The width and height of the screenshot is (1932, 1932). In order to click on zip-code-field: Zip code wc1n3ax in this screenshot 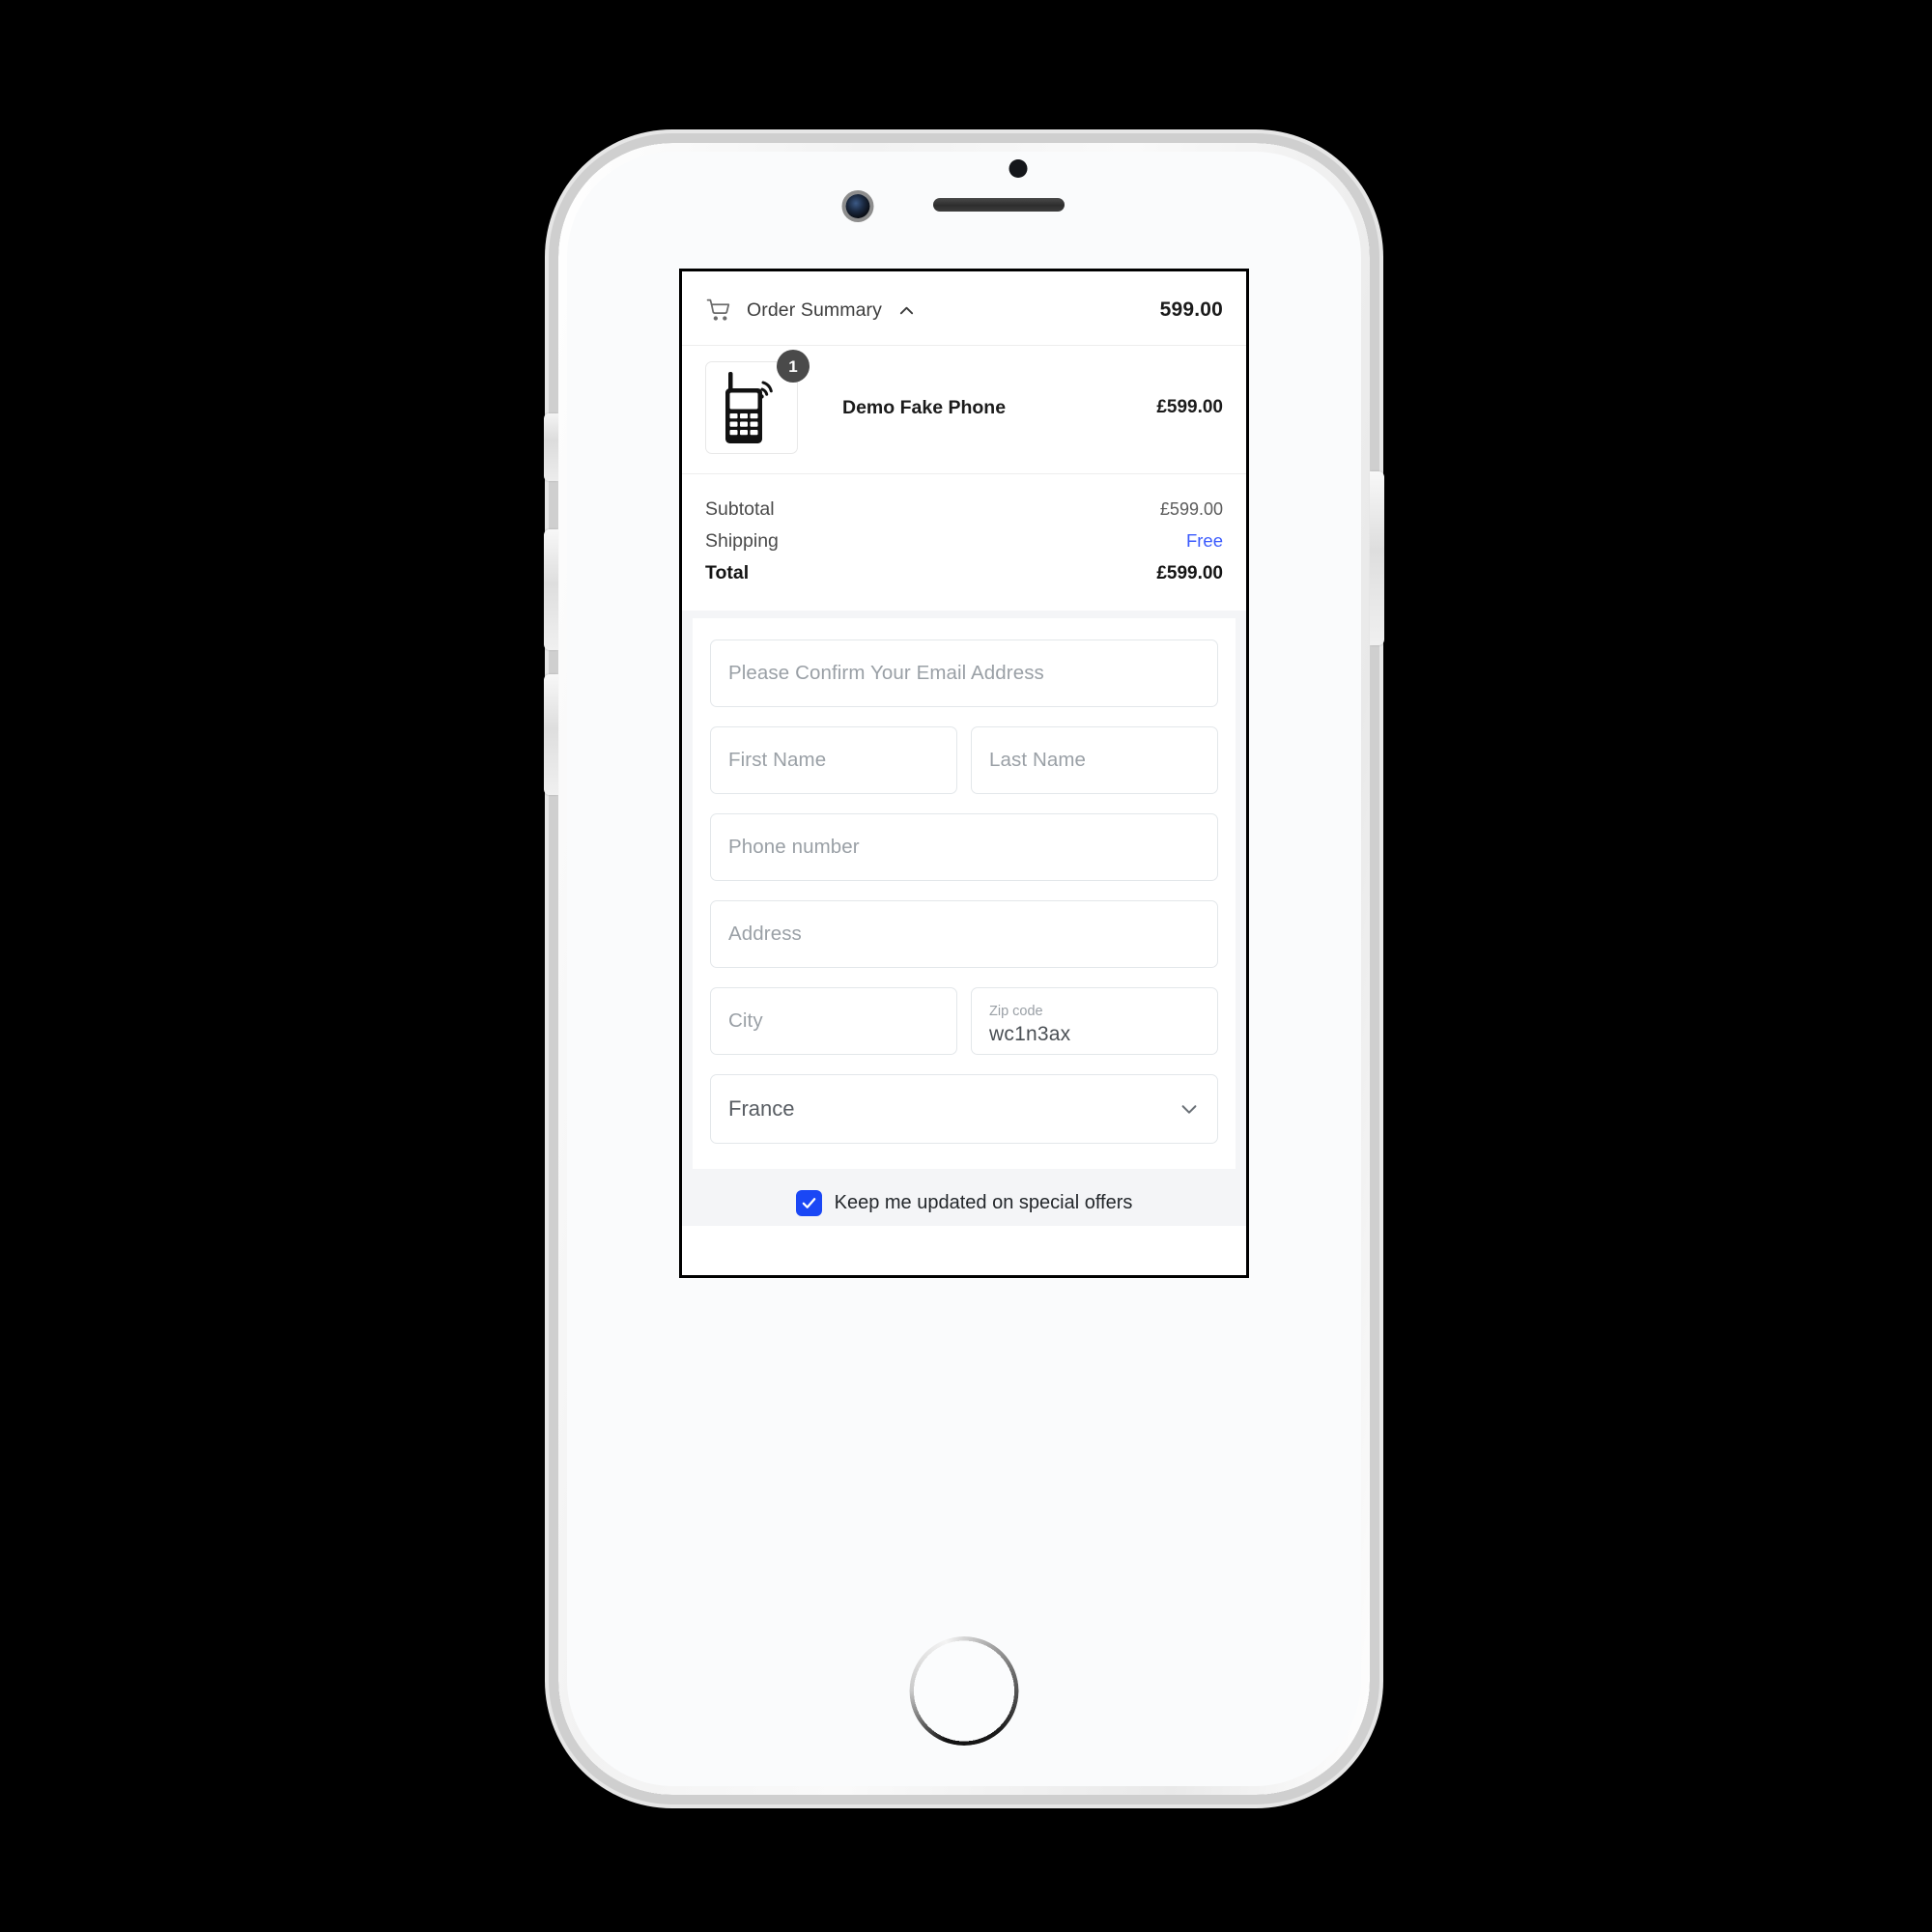, I will do `click(1094, 1021)`.